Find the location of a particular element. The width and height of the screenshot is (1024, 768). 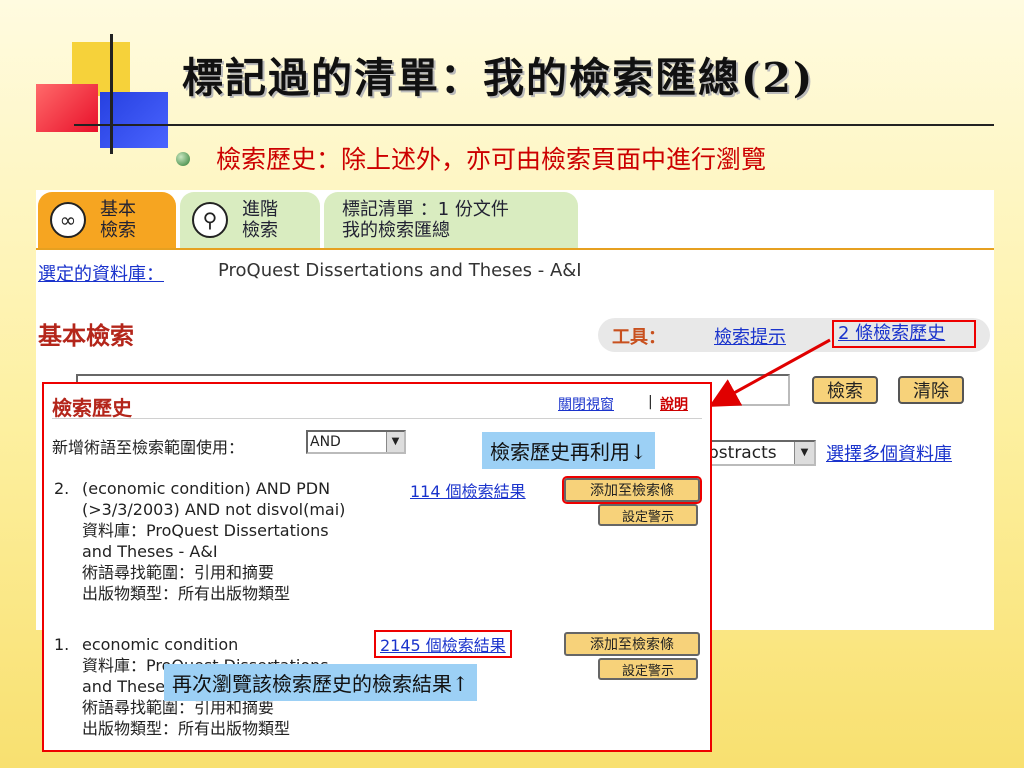

popup-title: 檢索歷史 is located at coordinates (92, 408).